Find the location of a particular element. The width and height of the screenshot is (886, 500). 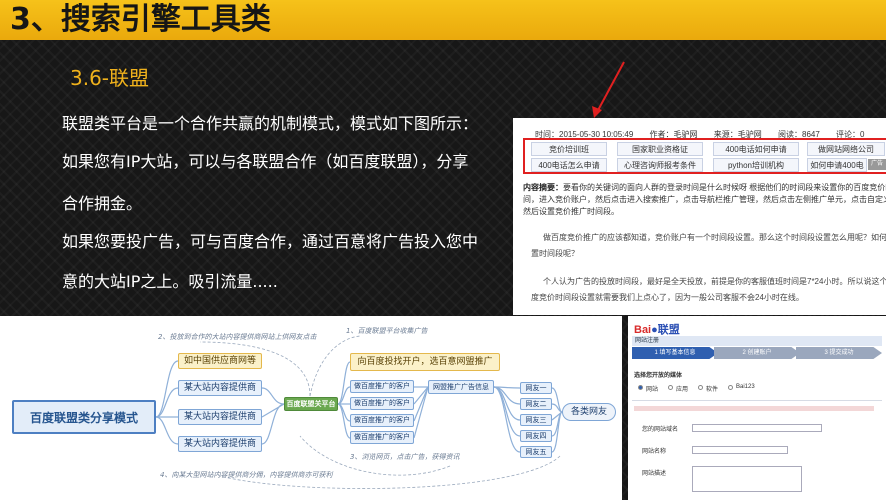

mindmap-user: 网友五 is located at coordinates (536, 452).